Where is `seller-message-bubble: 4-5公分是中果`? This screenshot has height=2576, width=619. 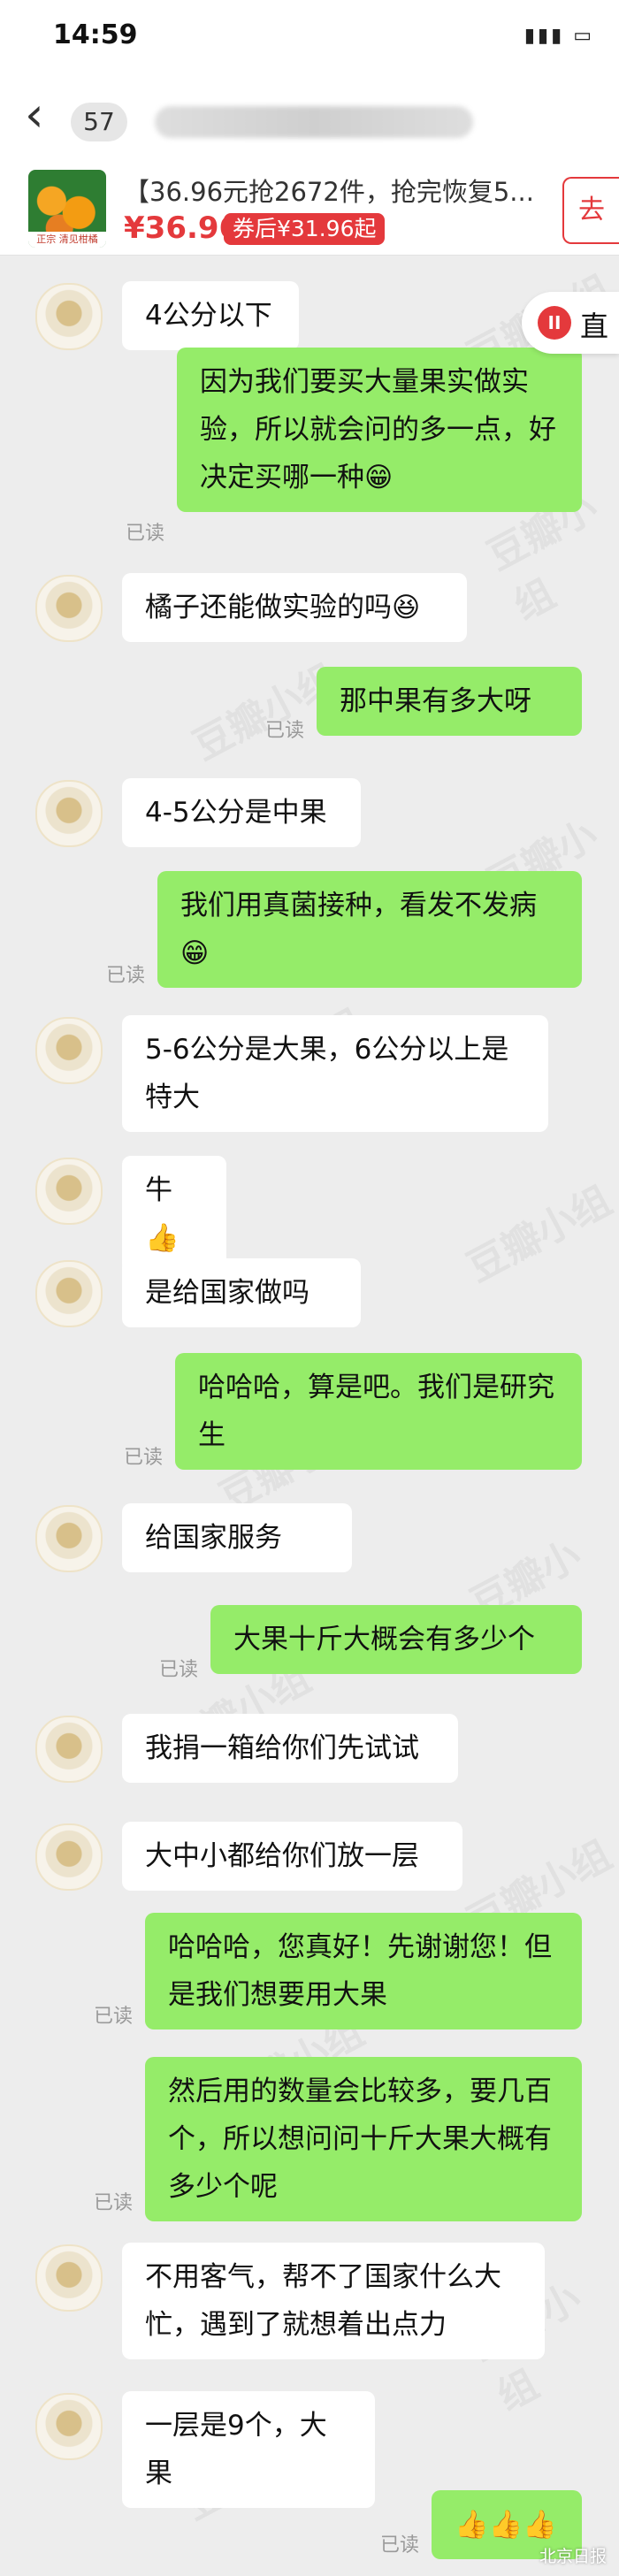 seller-message-bubble: 4-5公分是中果 is located at coordinates (241, 813).